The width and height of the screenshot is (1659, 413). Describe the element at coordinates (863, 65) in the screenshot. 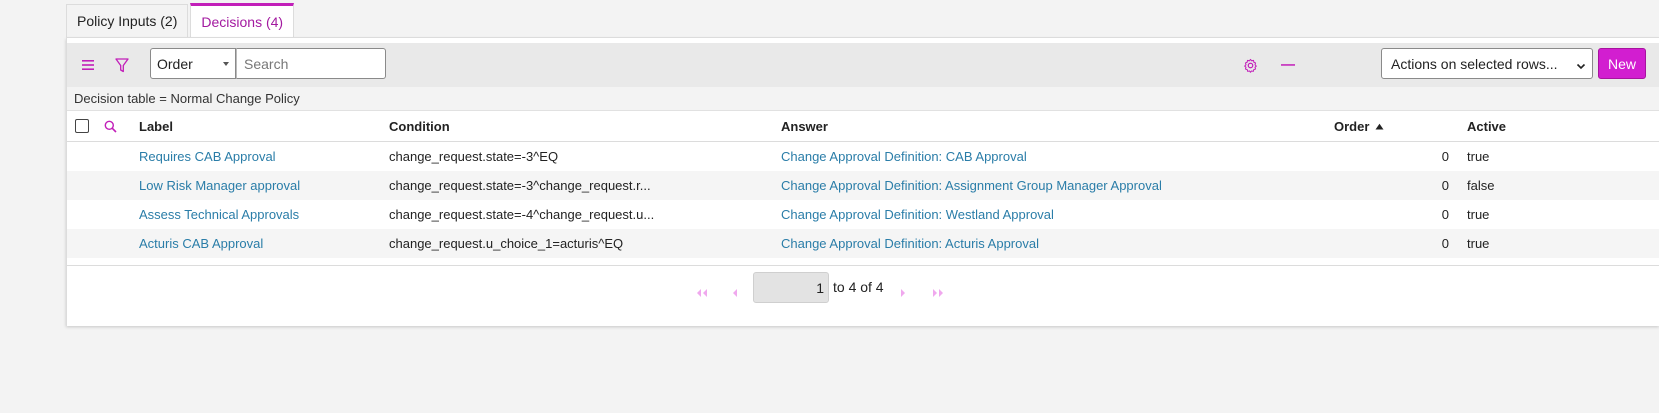

I see `list-toolbar: Order Actions on selected rows... New` at that location.